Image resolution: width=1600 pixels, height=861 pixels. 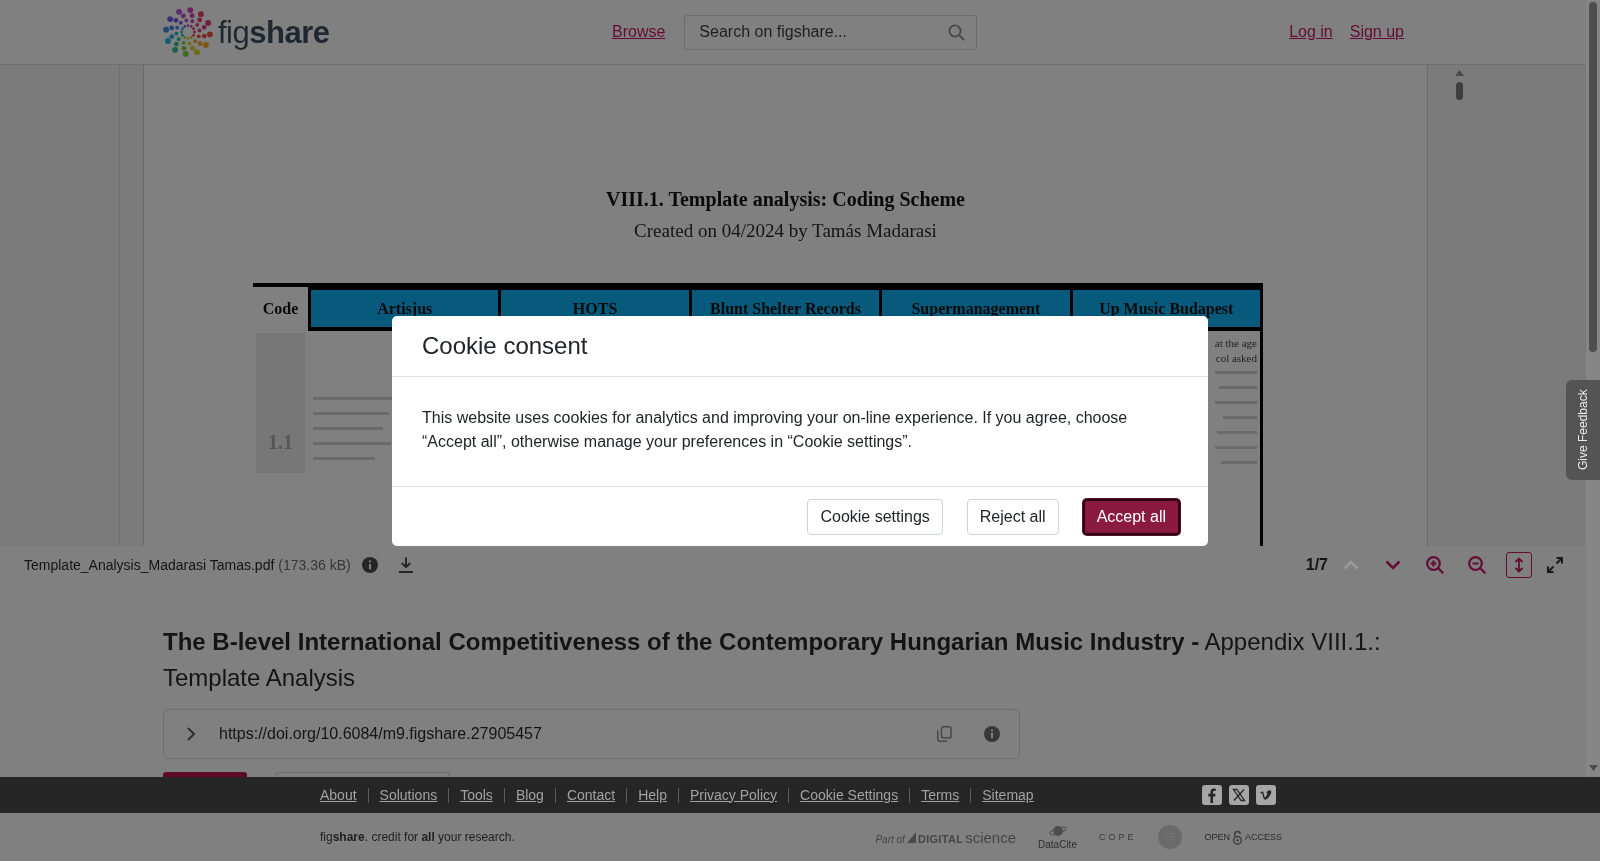 I want to click on footer-link: Solutions, so click(x=408, y=795).